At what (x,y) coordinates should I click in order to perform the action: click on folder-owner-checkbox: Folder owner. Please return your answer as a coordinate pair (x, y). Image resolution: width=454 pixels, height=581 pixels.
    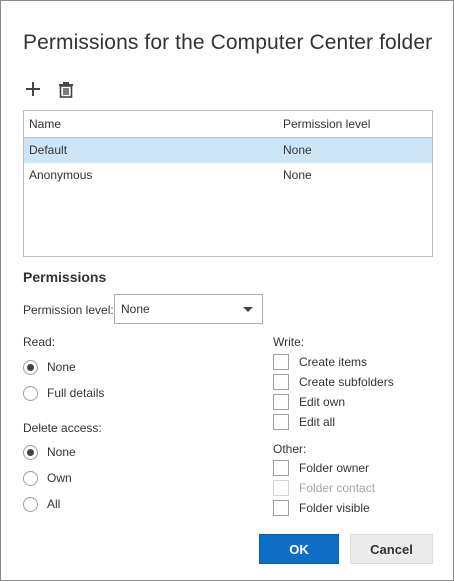
    Looking at the image, I should click on (333, 469).